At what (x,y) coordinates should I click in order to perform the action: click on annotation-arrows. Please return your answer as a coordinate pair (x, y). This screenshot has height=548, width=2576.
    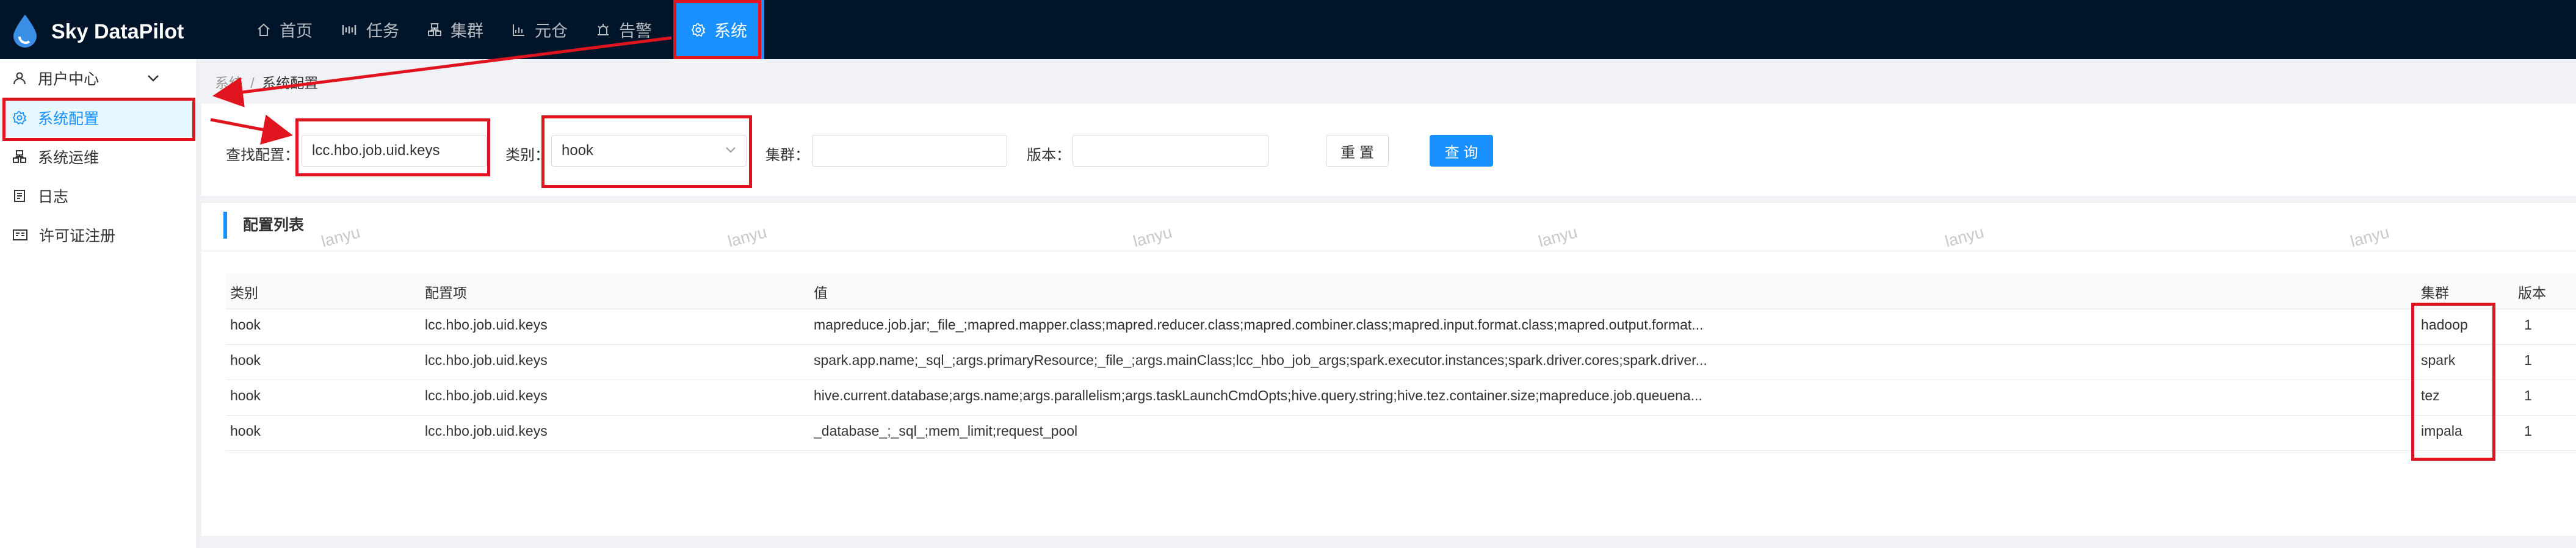
    Looking at the image, I should click on (441, 90).